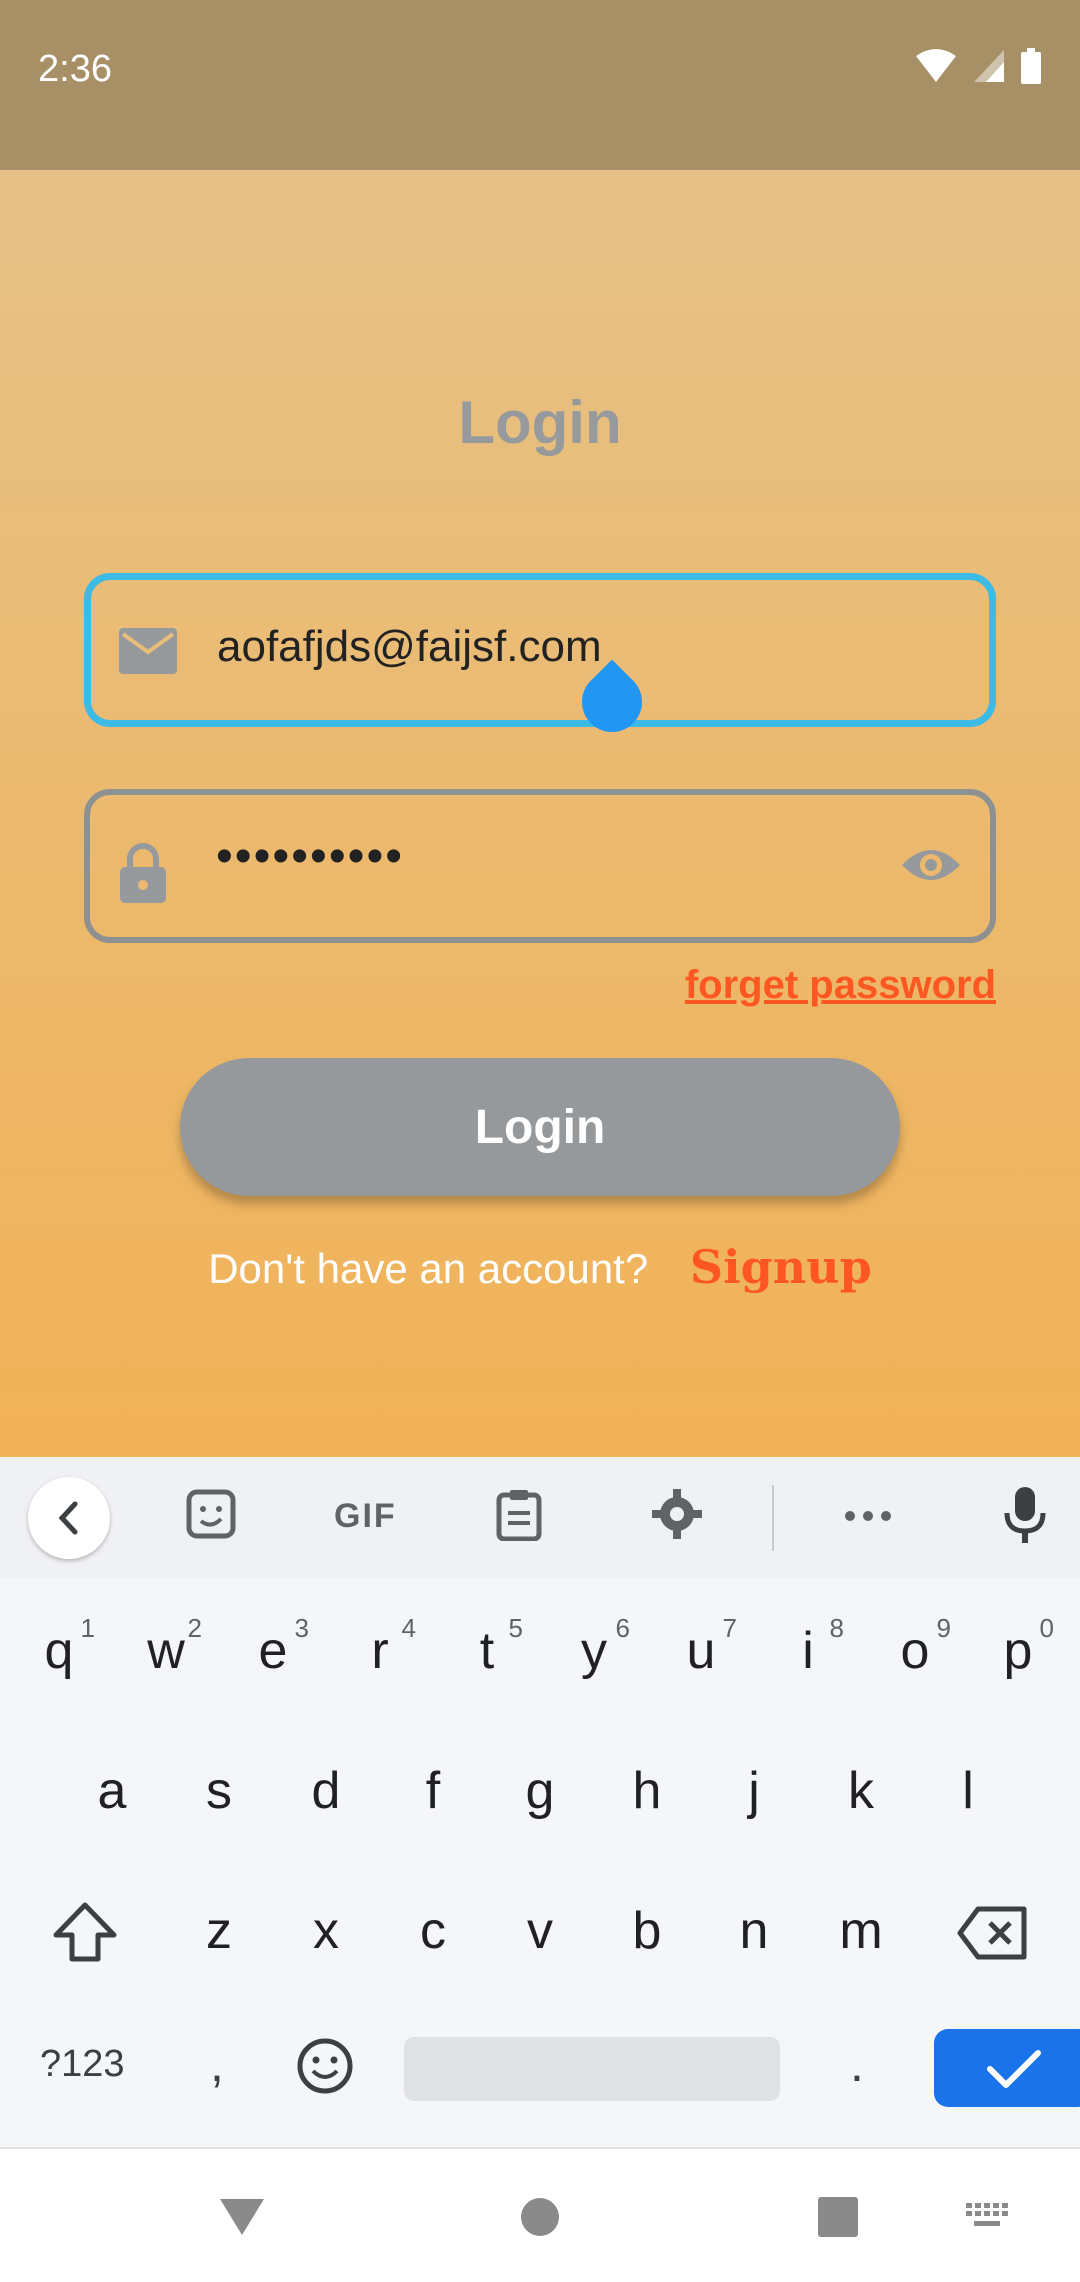 The image size is (1080, 2282). What do you see at coordinates (380, 1647) in the screenshot?
I see `key-r: r4` at bounding box center [380, 1647].